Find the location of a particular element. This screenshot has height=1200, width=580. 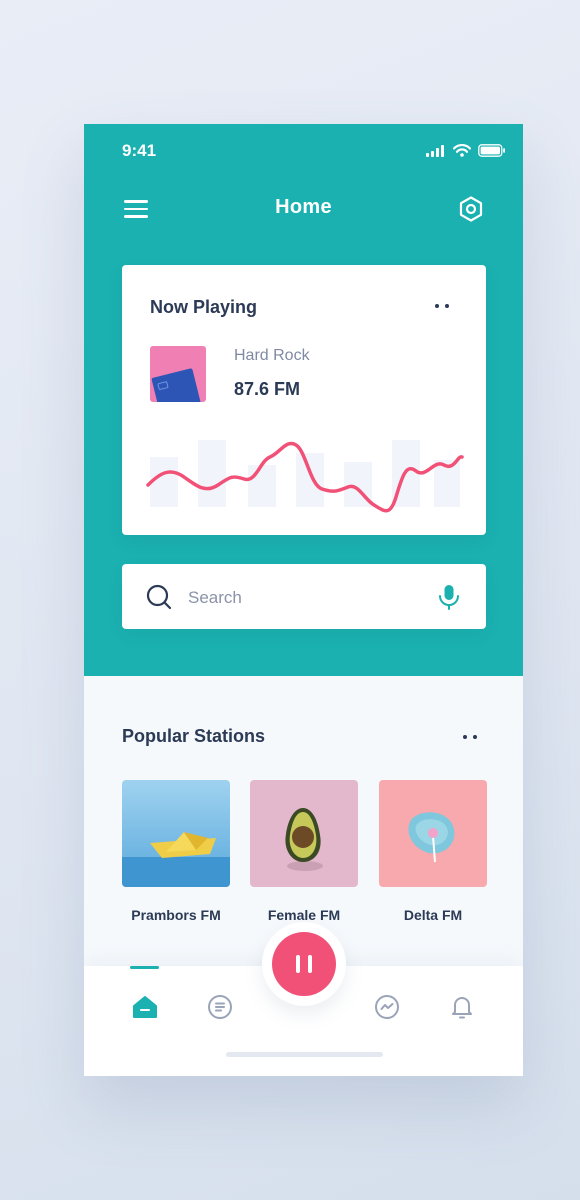

station-genre: Hard Rock is located at coordinates (272, 355).